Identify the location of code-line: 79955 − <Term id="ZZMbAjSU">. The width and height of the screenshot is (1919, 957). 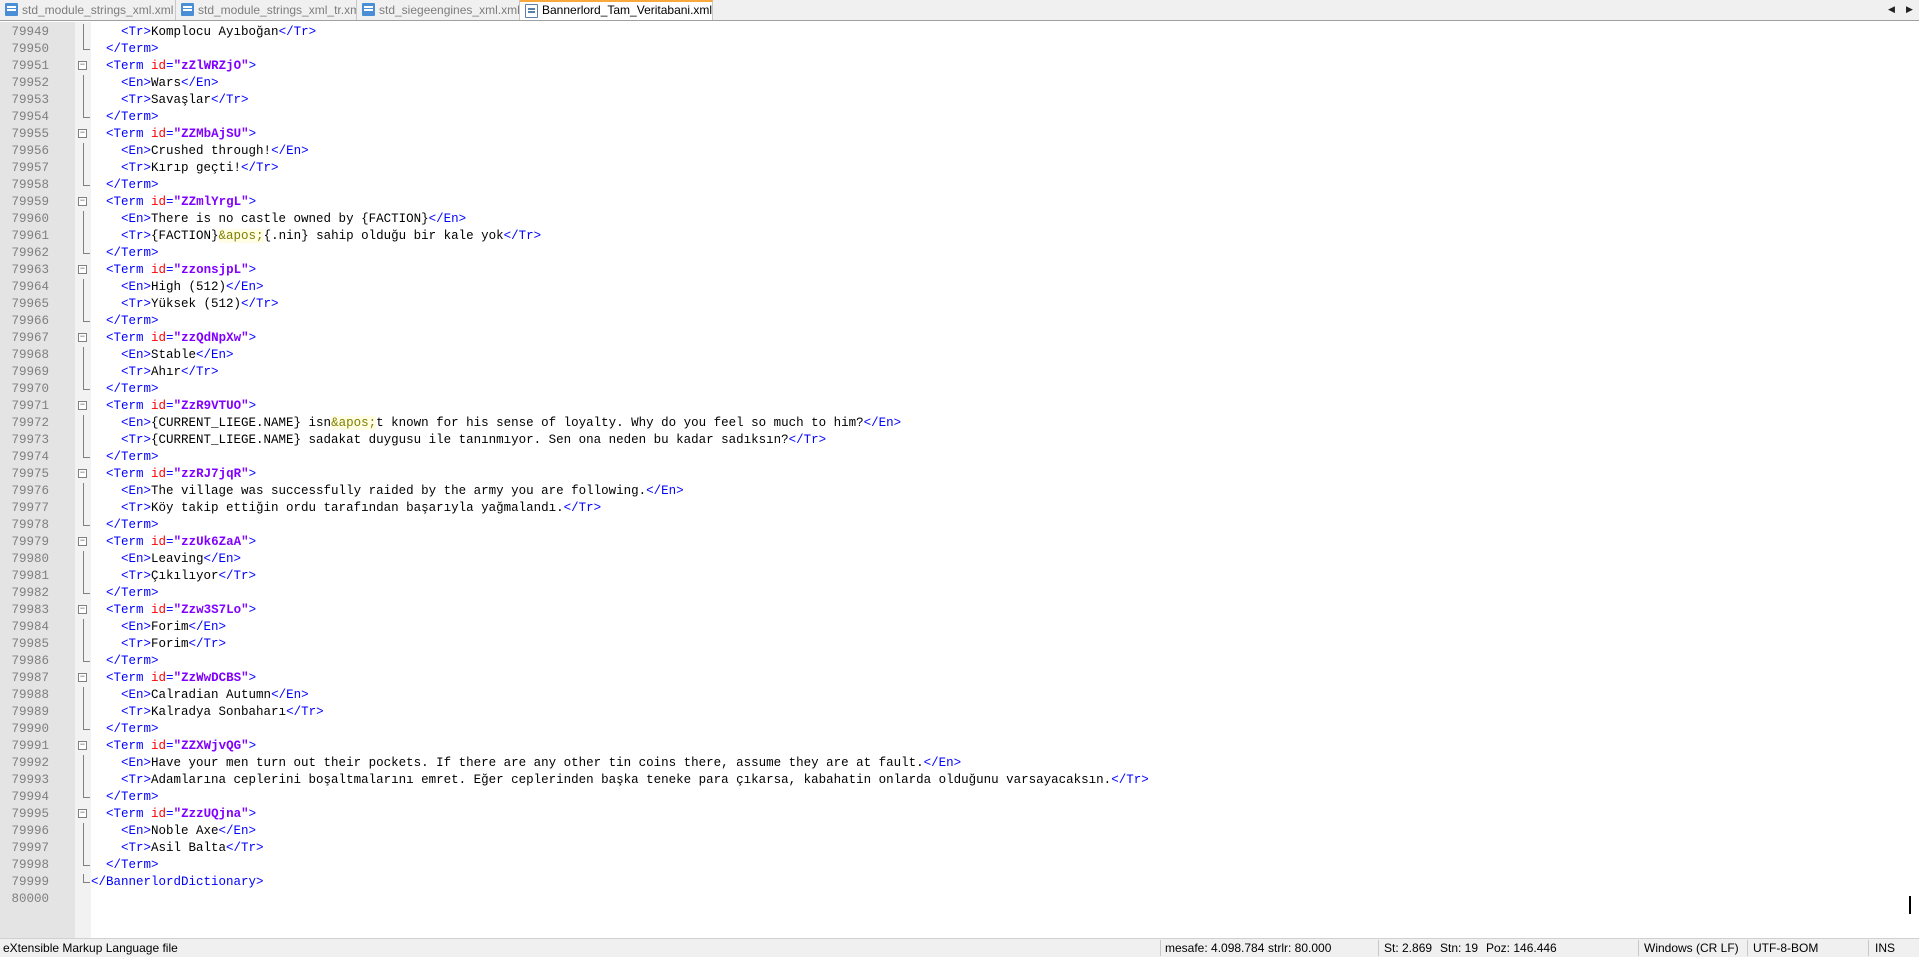
(959, 134).